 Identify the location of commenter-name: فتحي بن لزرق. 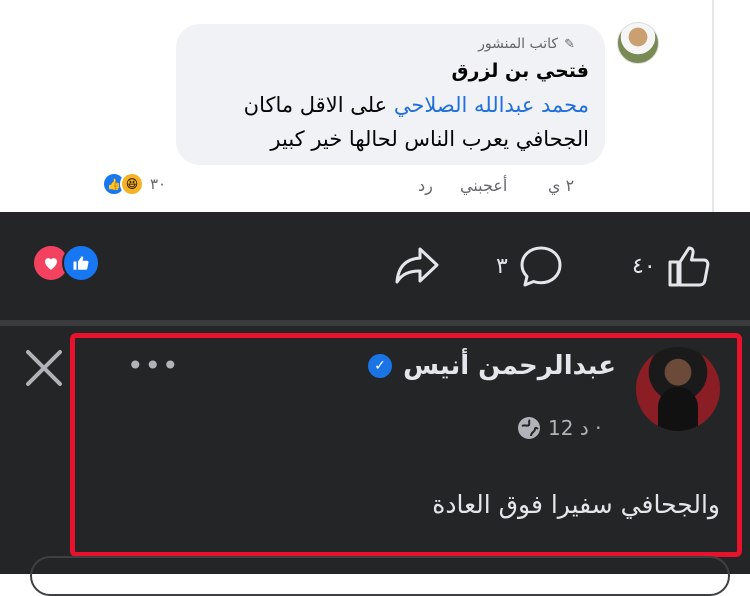
(520, 71).